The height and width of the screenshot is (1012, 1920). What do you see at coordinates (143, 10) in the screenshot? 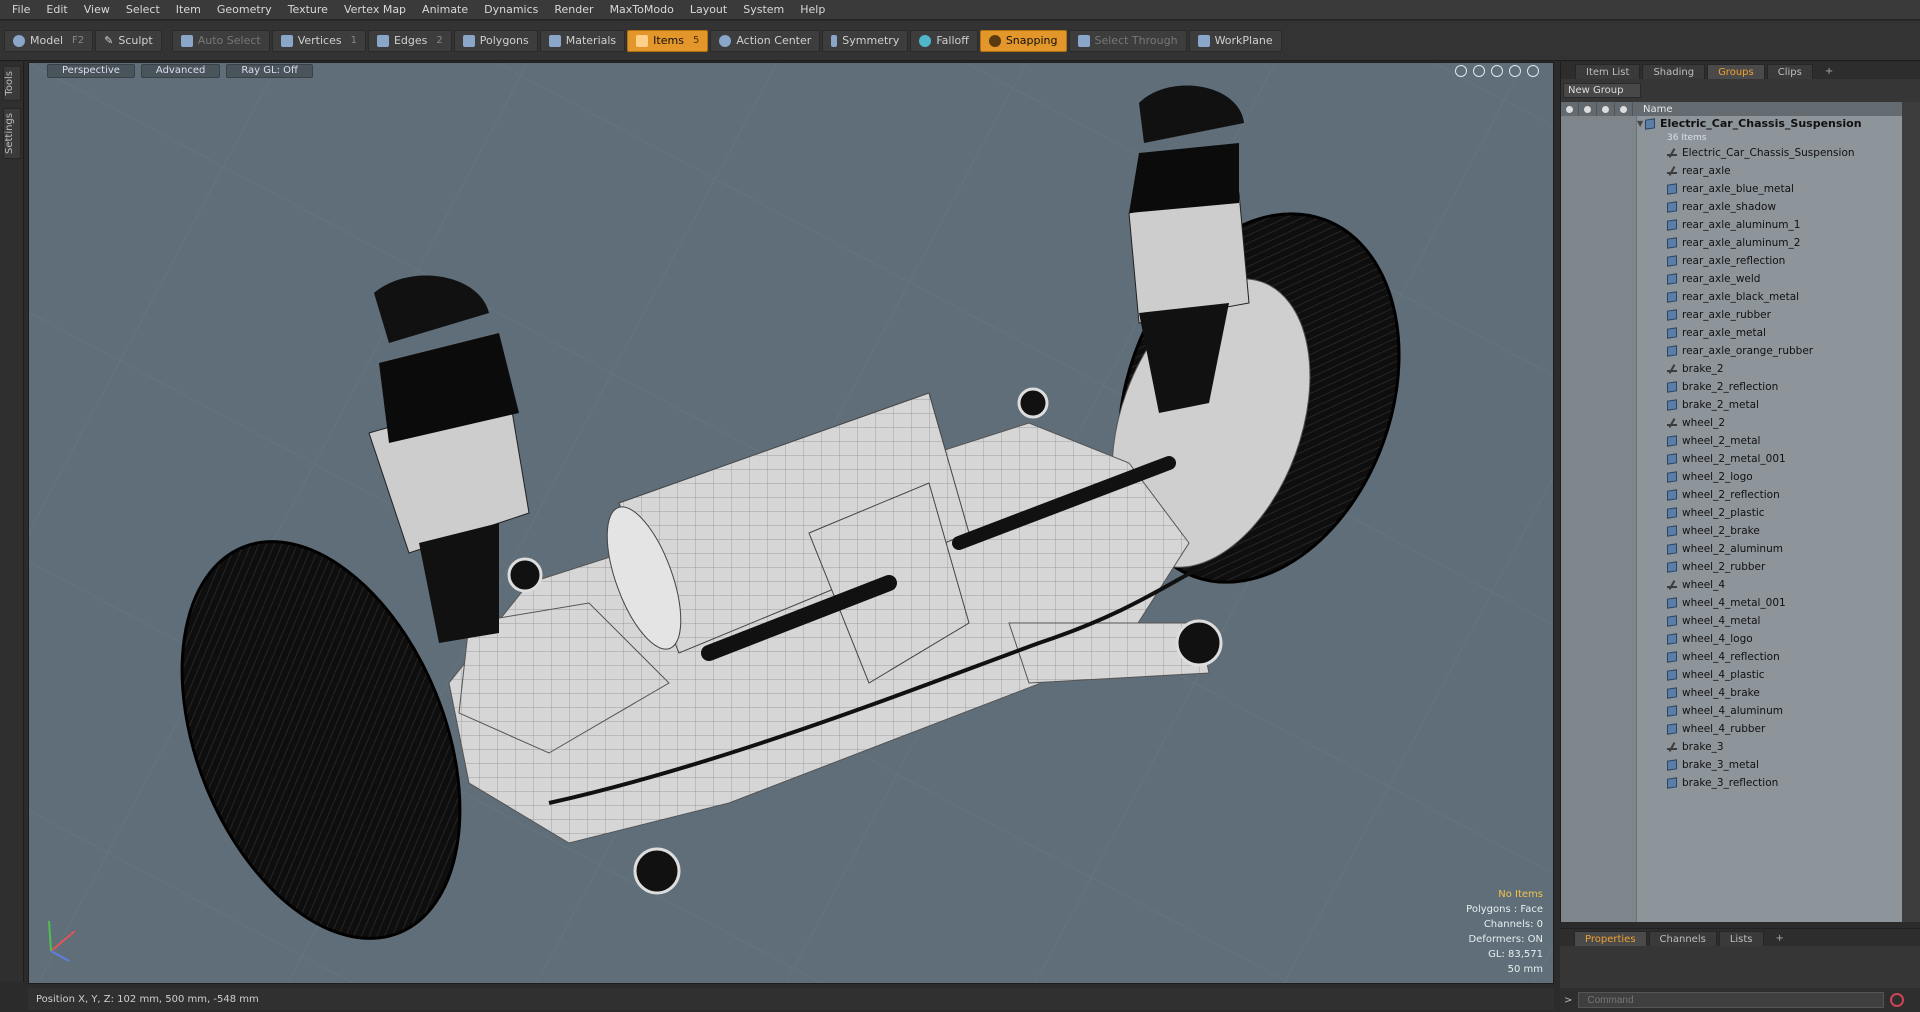
I see `menu-select: Select` at bounding box center [143, 10].